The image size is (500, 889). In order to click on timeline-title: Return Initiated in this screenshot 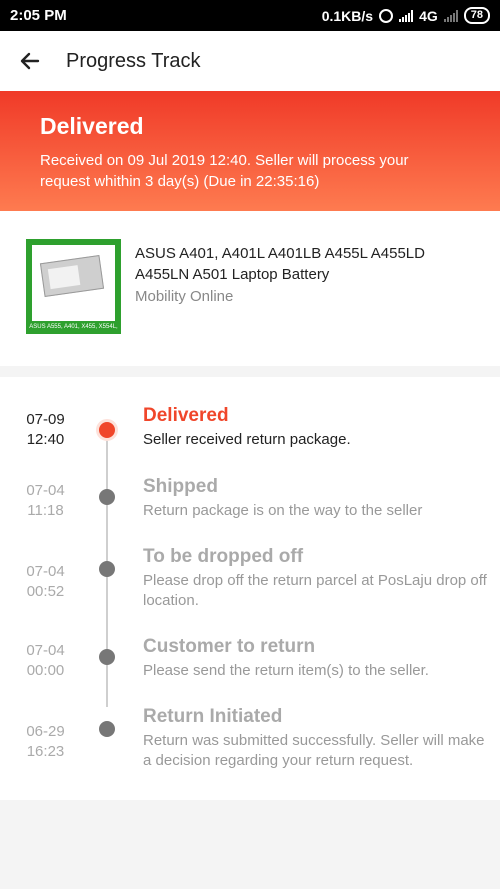, I will do `click(213, 716)`.